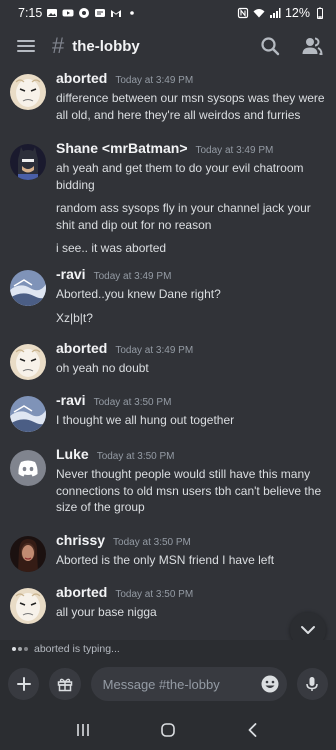  I want to click on home-button, so click(168, 730).